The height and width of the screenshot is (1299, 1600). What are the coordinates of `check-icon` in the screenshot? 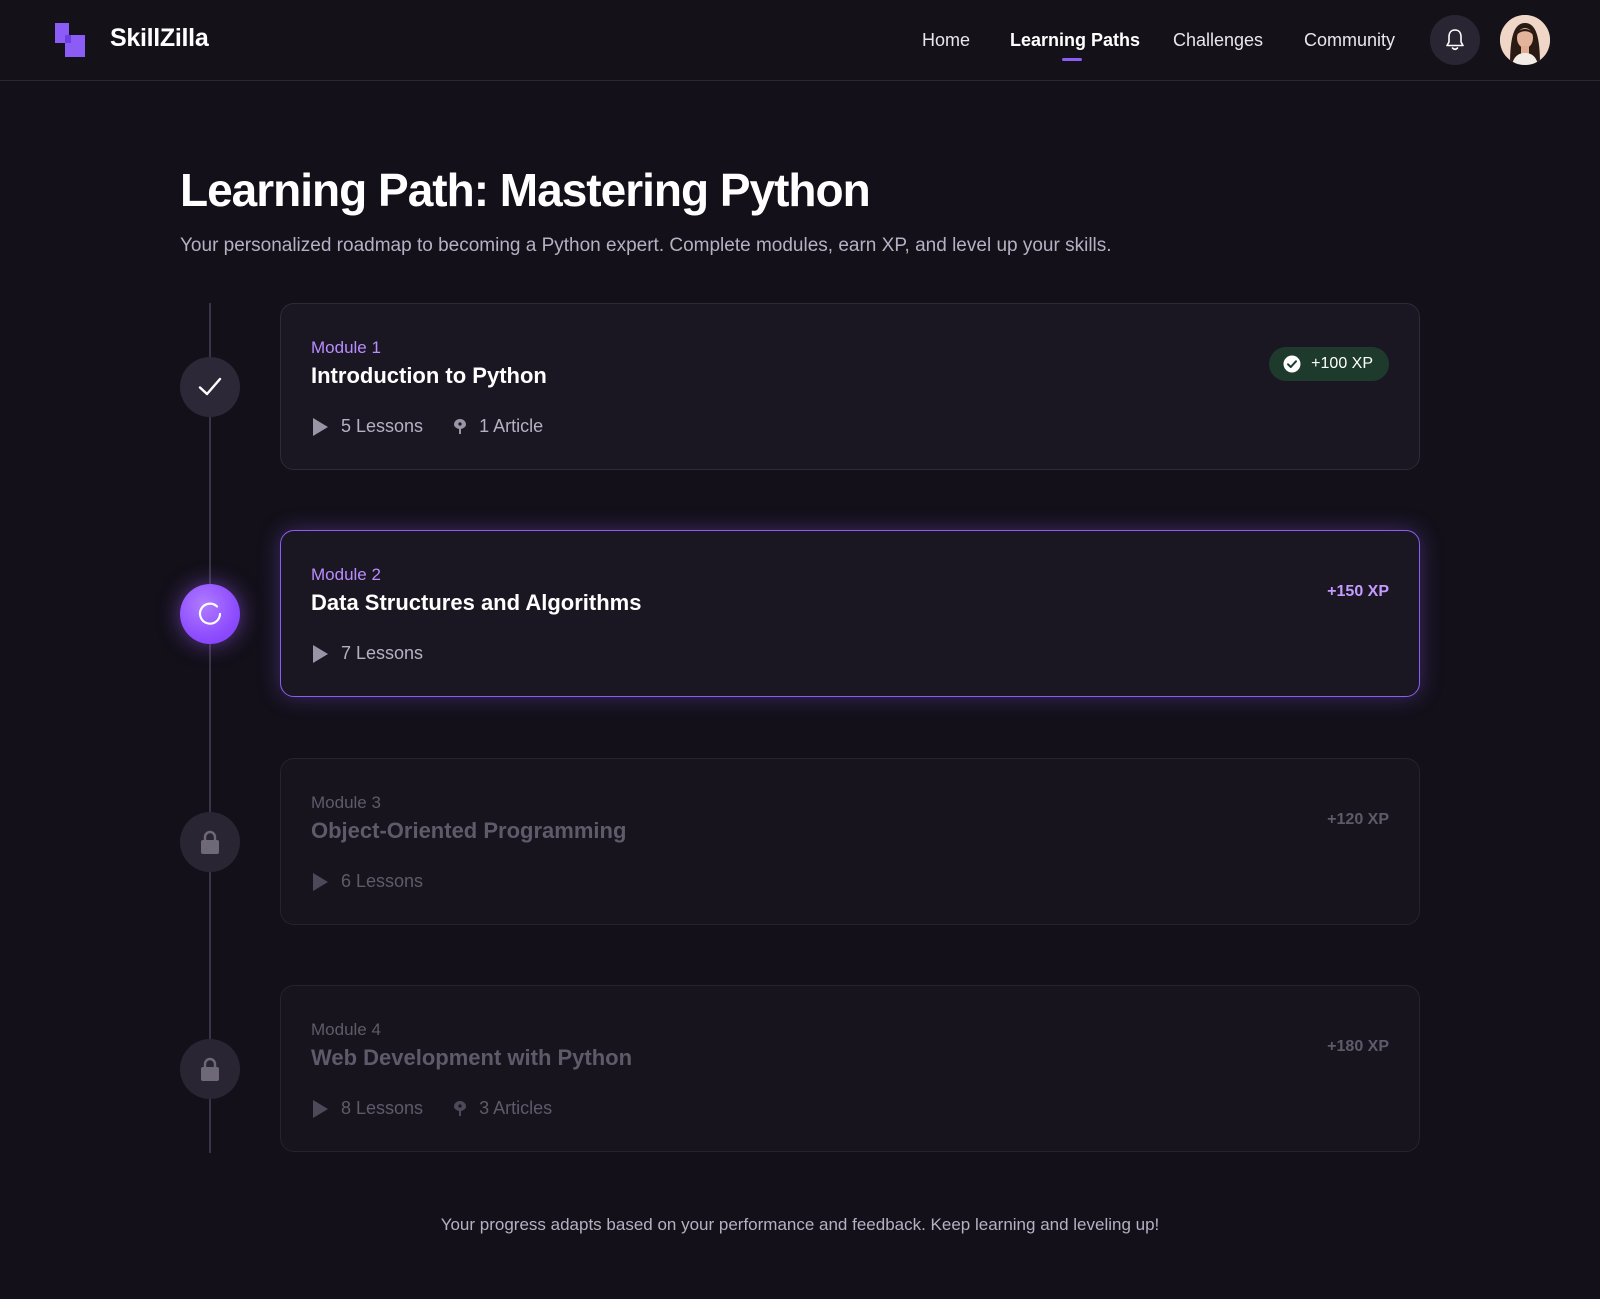 It's located at (210, 386).